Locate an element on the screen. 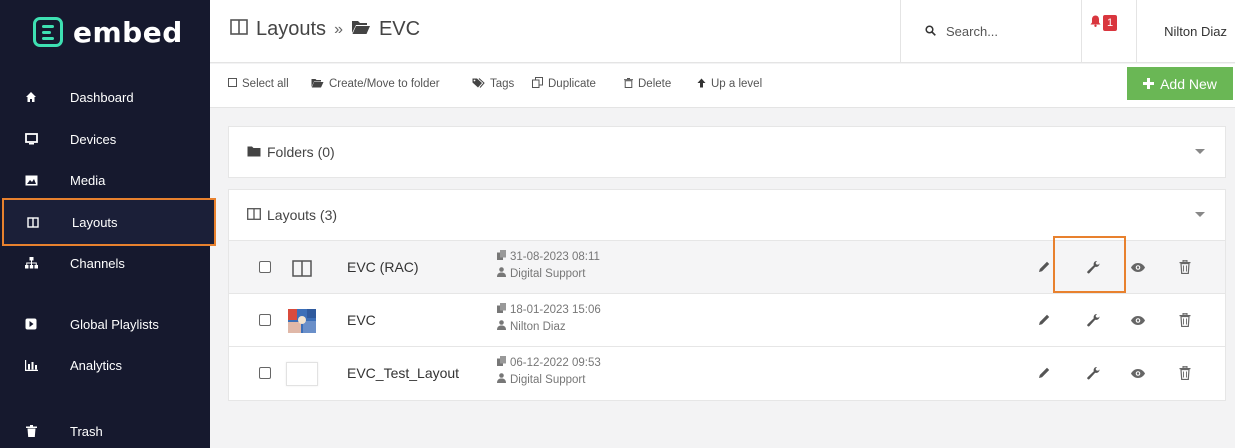 This screenshot has height=448, width=1235. sidebar-item-label: Trash is located at coordinates (86, 431).